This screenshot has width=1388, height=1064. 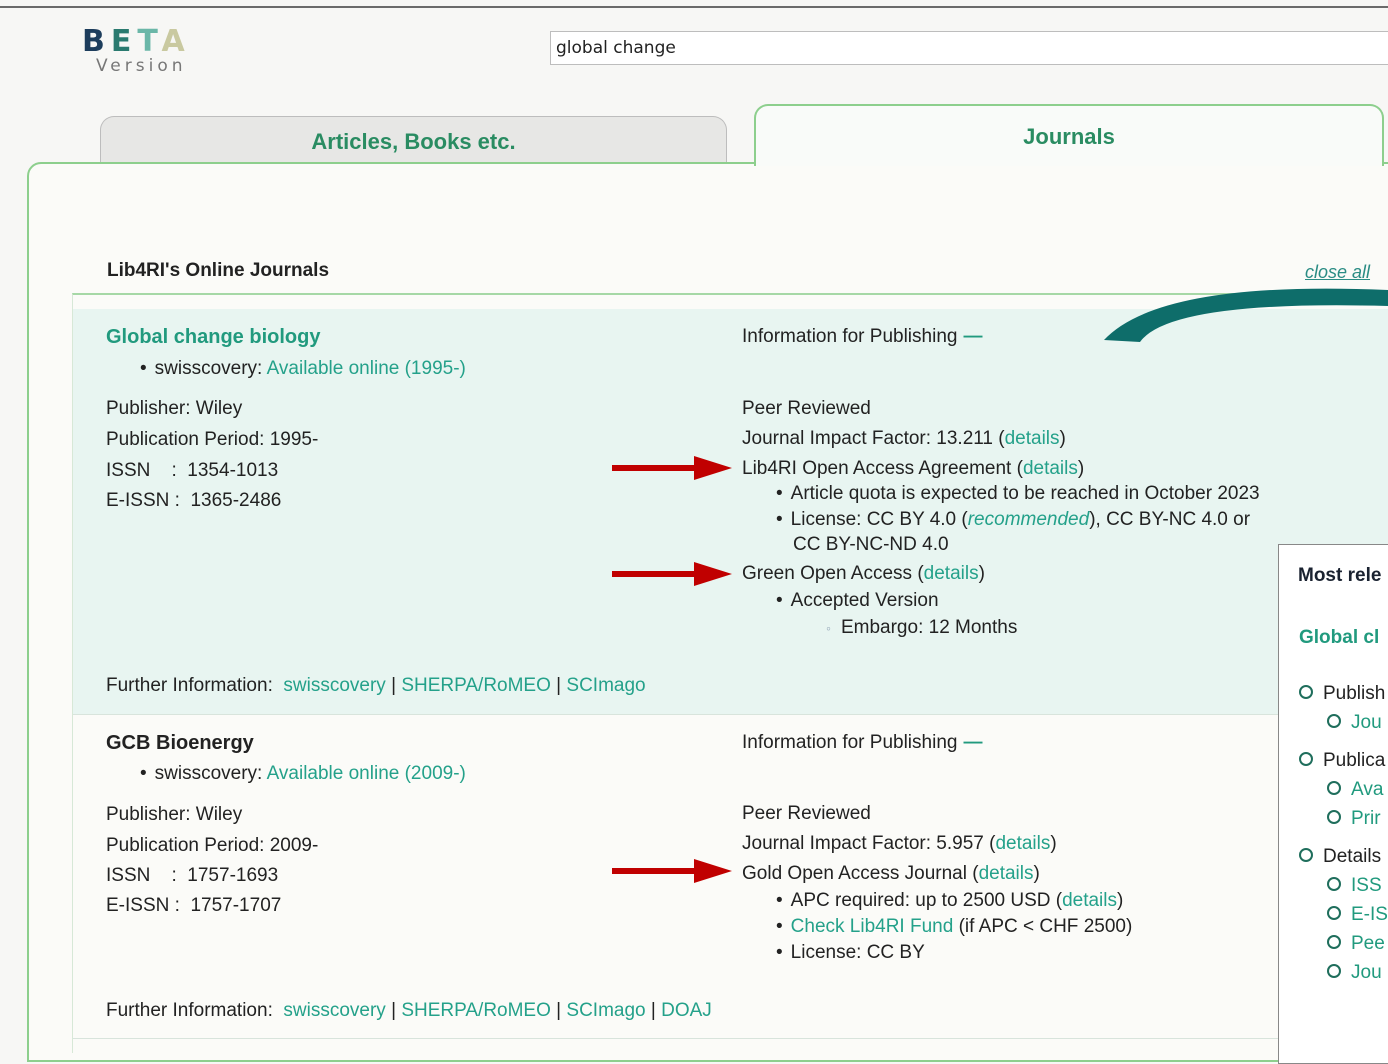 What do you see at coordinates (1340, 575) in the screenshot?
I see `popup-heading: Most rele` at bounding box center [1340, 575].